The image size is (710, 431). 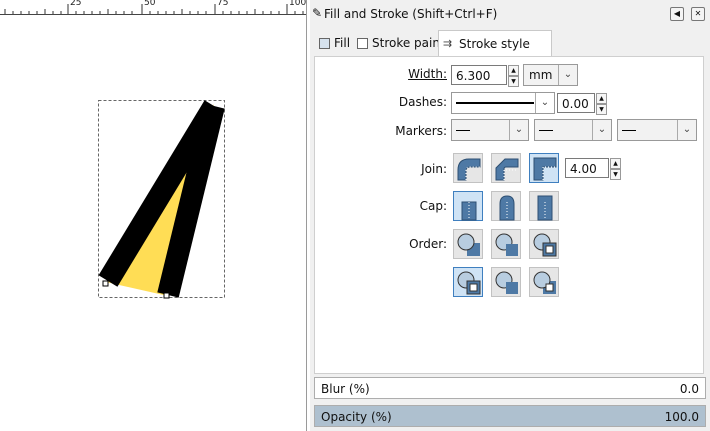 I want to click on cap-label: Cap:, so click(x=433, y=206).